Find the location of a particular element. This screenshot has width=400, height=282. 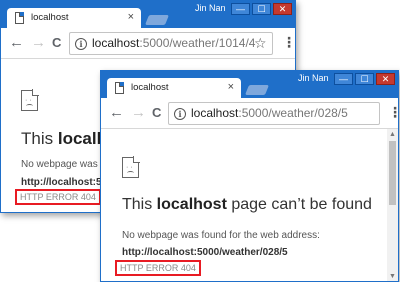

bookmark-star-icon: ☆ is located at coordinates (260, 43).